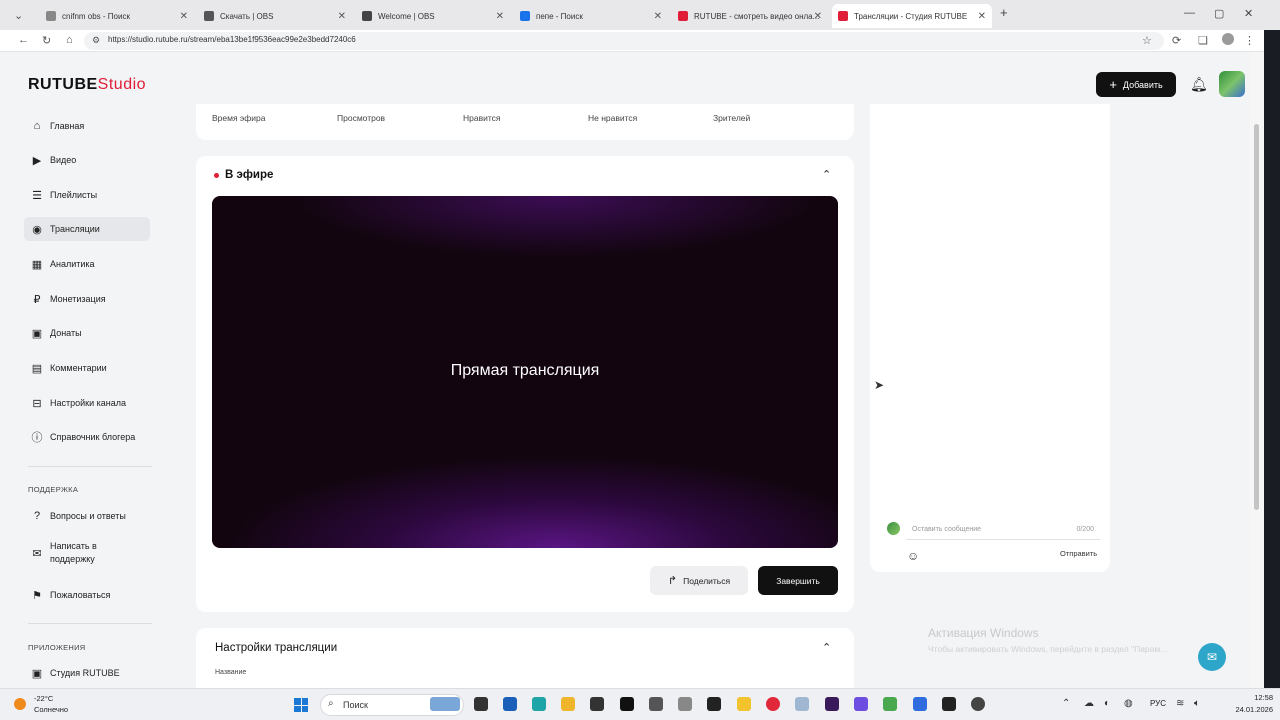  I want to click on windows-start-icon, so click(301, 705).